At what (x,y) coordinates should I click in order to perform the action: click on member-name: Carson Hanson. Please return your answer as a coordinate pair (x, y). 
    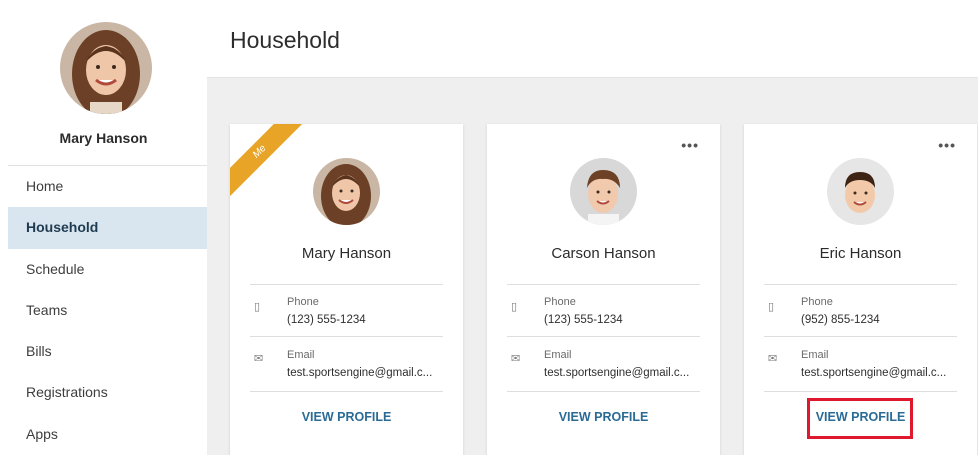
    Looking at the image, I should click on (603, 253).